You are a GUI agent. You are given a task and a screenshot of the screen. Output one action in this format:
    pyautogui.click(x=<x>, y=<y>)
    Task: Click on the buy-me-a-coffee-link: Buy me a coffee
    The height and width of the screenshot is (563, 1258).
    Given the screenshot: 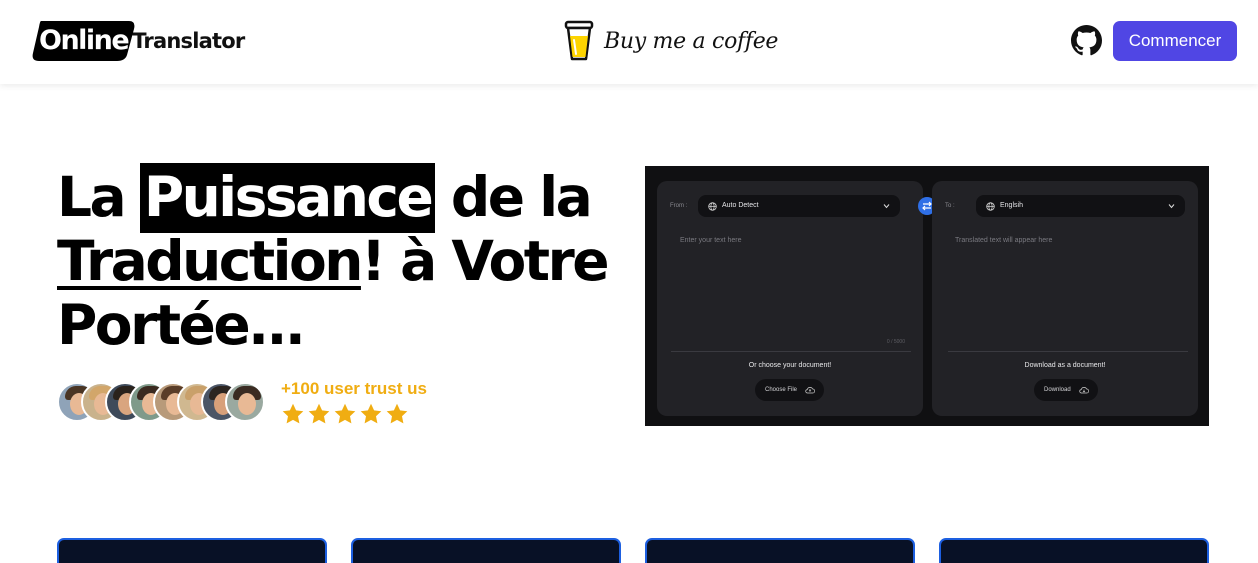 What is the action you would take?
    pyautogui.click(x=671, y=41)
    